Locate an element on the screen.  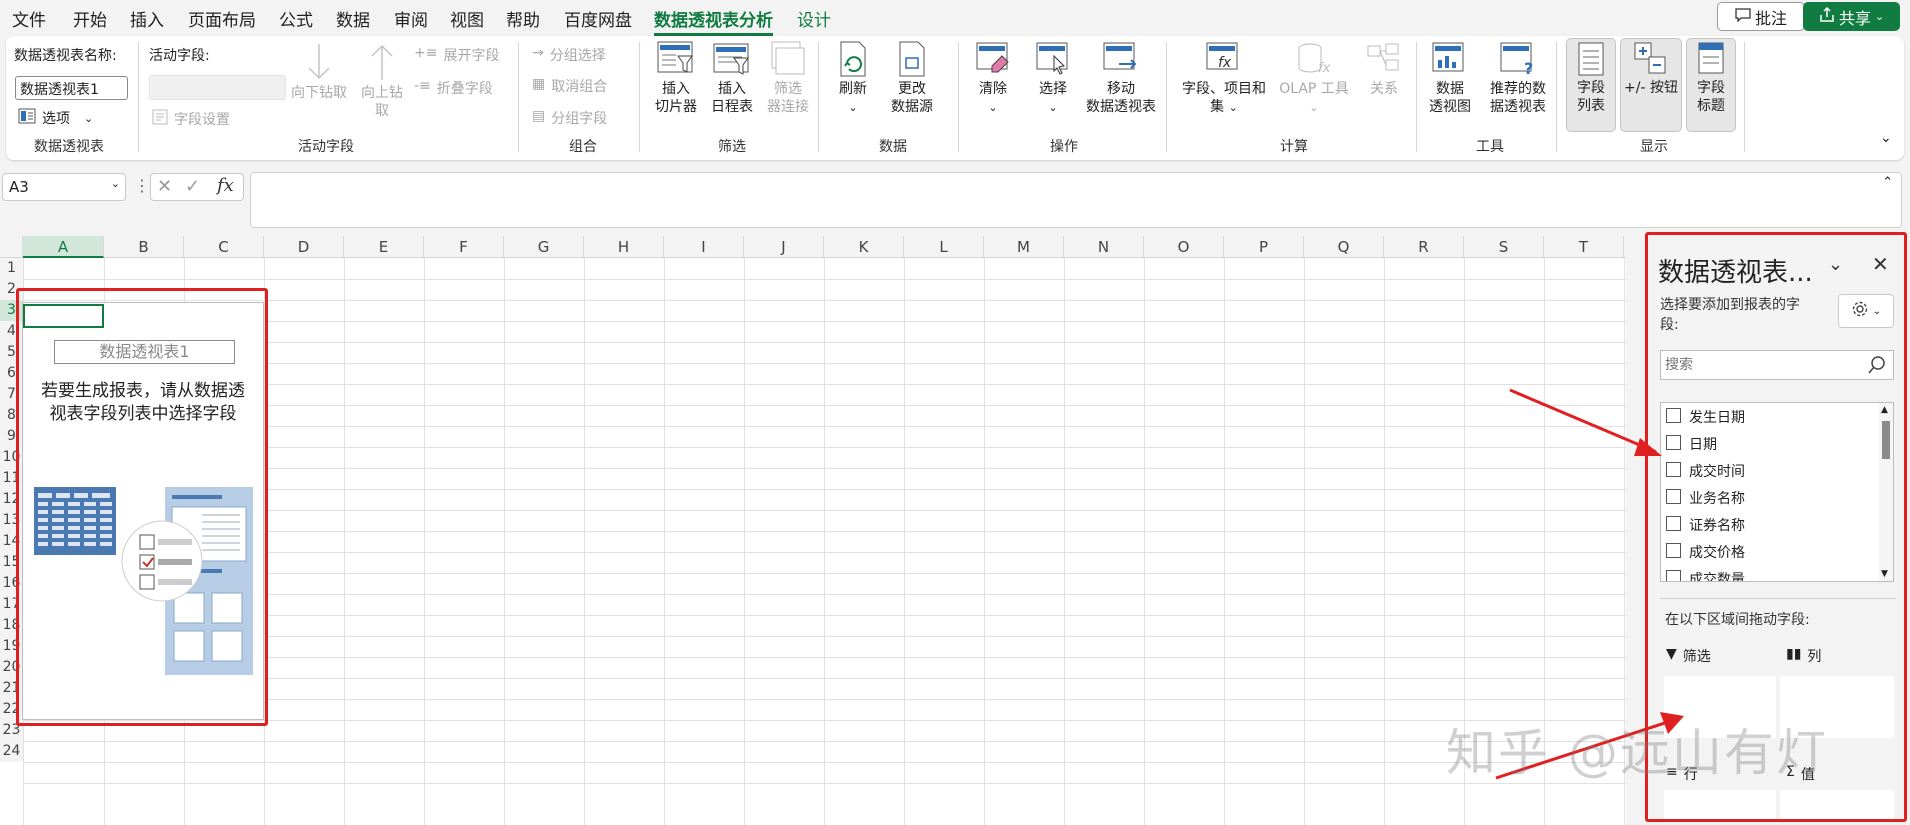
field-list-toggle: 字段 列表 is located at coordinates (1591, 85).